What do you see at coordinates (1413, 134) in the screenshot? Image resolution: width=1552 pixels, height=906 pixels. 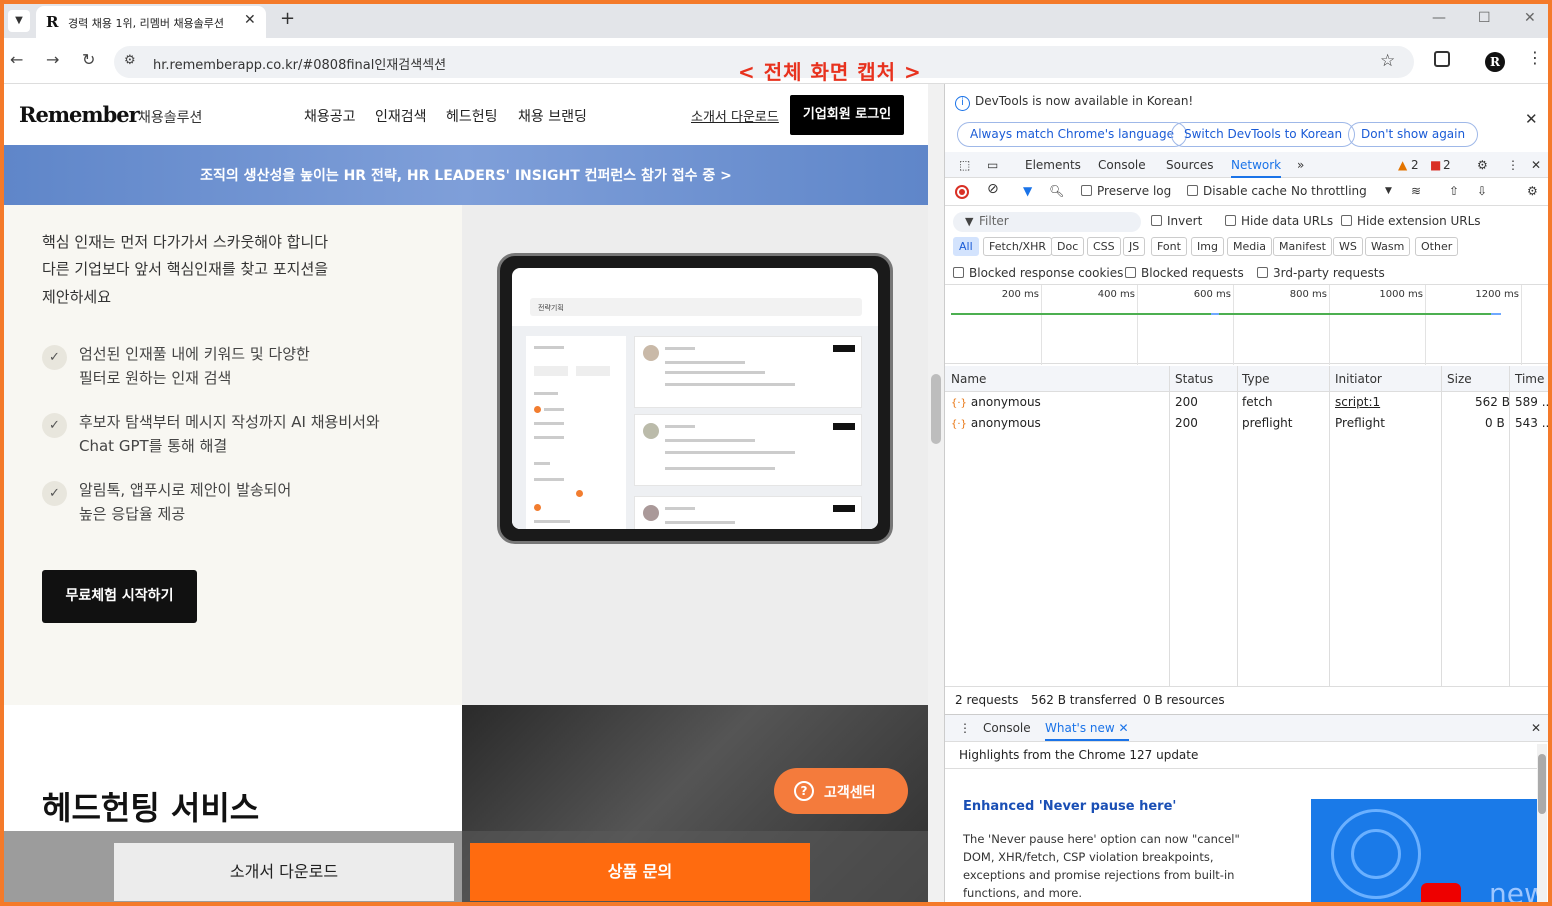 I see `dont-show-again-button: Don't show again` at bounding box center [1413, 134].